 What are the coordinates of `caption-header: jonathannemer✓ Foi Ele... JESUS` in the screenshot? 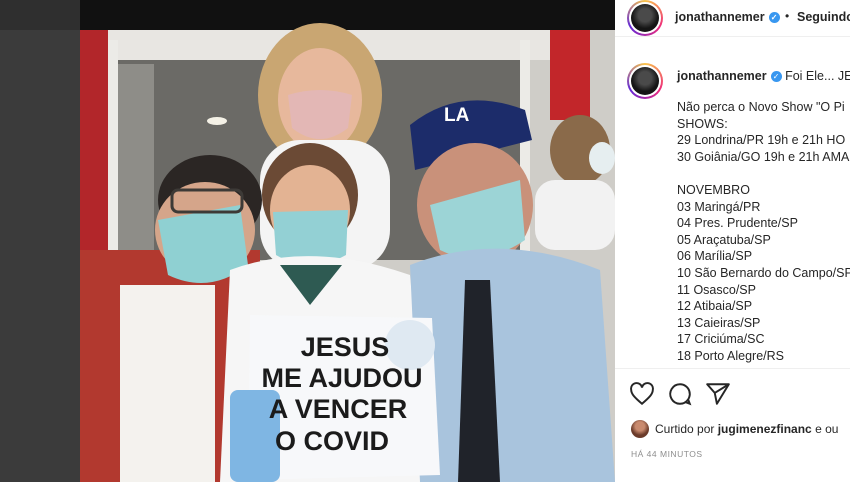 It's located at (763, 76).